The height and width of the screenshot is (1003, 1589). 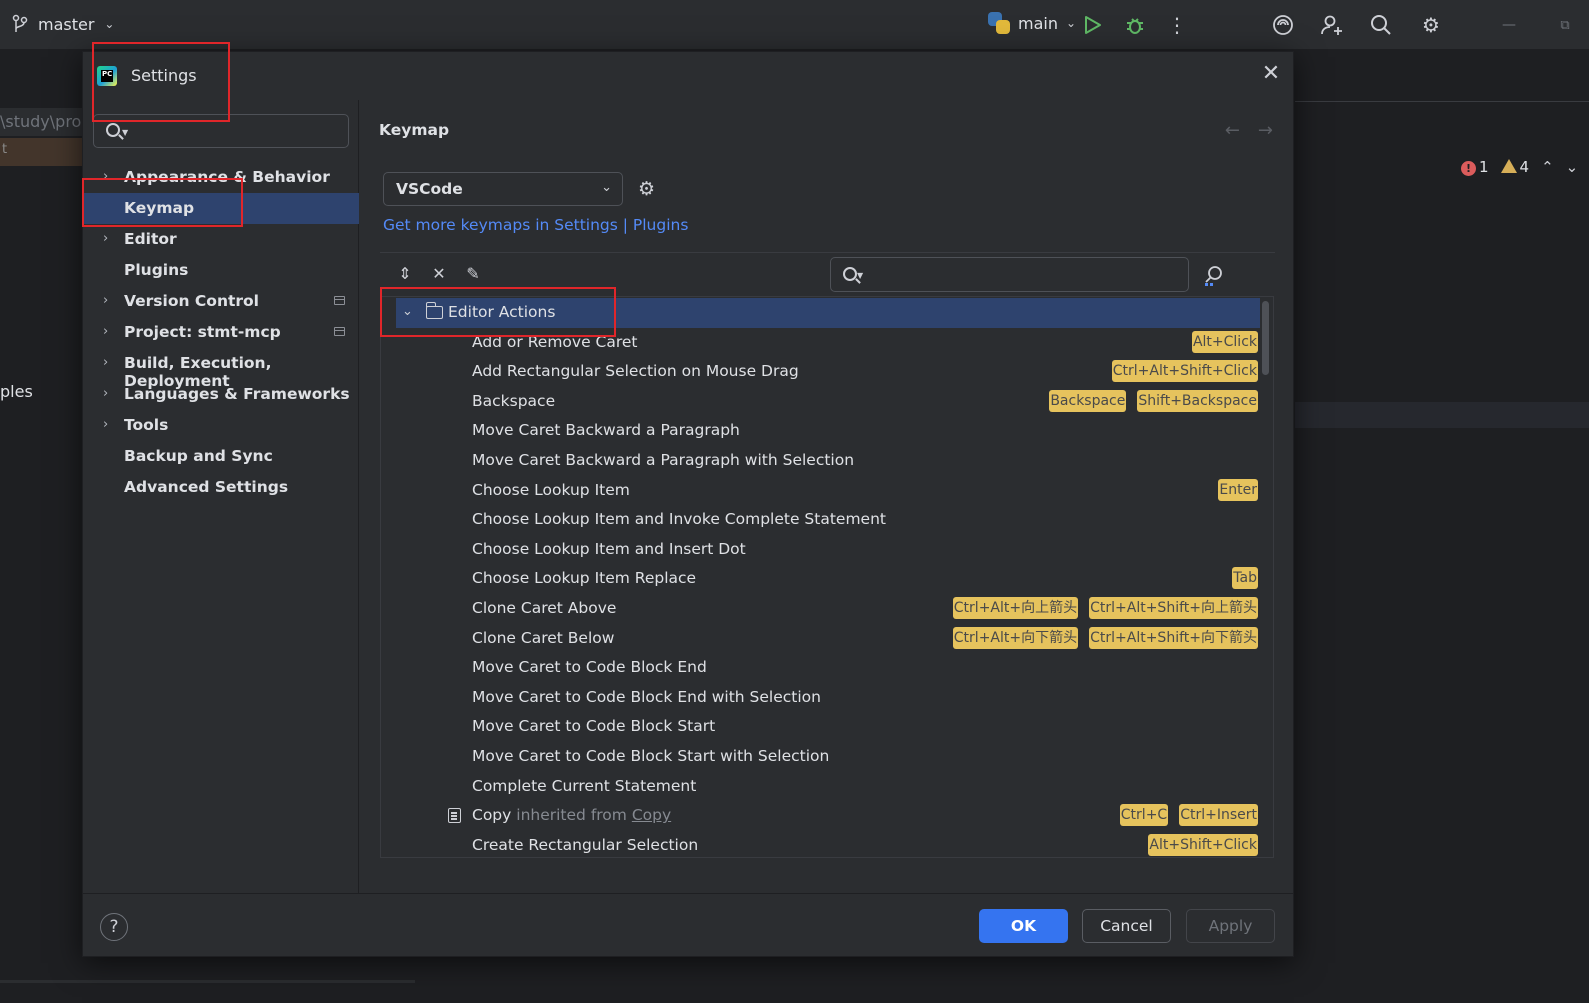 What do you see at coordinates (1332, 25) in the screenshot?
I see `add-user-icon` at bounding box center [1332, 25].